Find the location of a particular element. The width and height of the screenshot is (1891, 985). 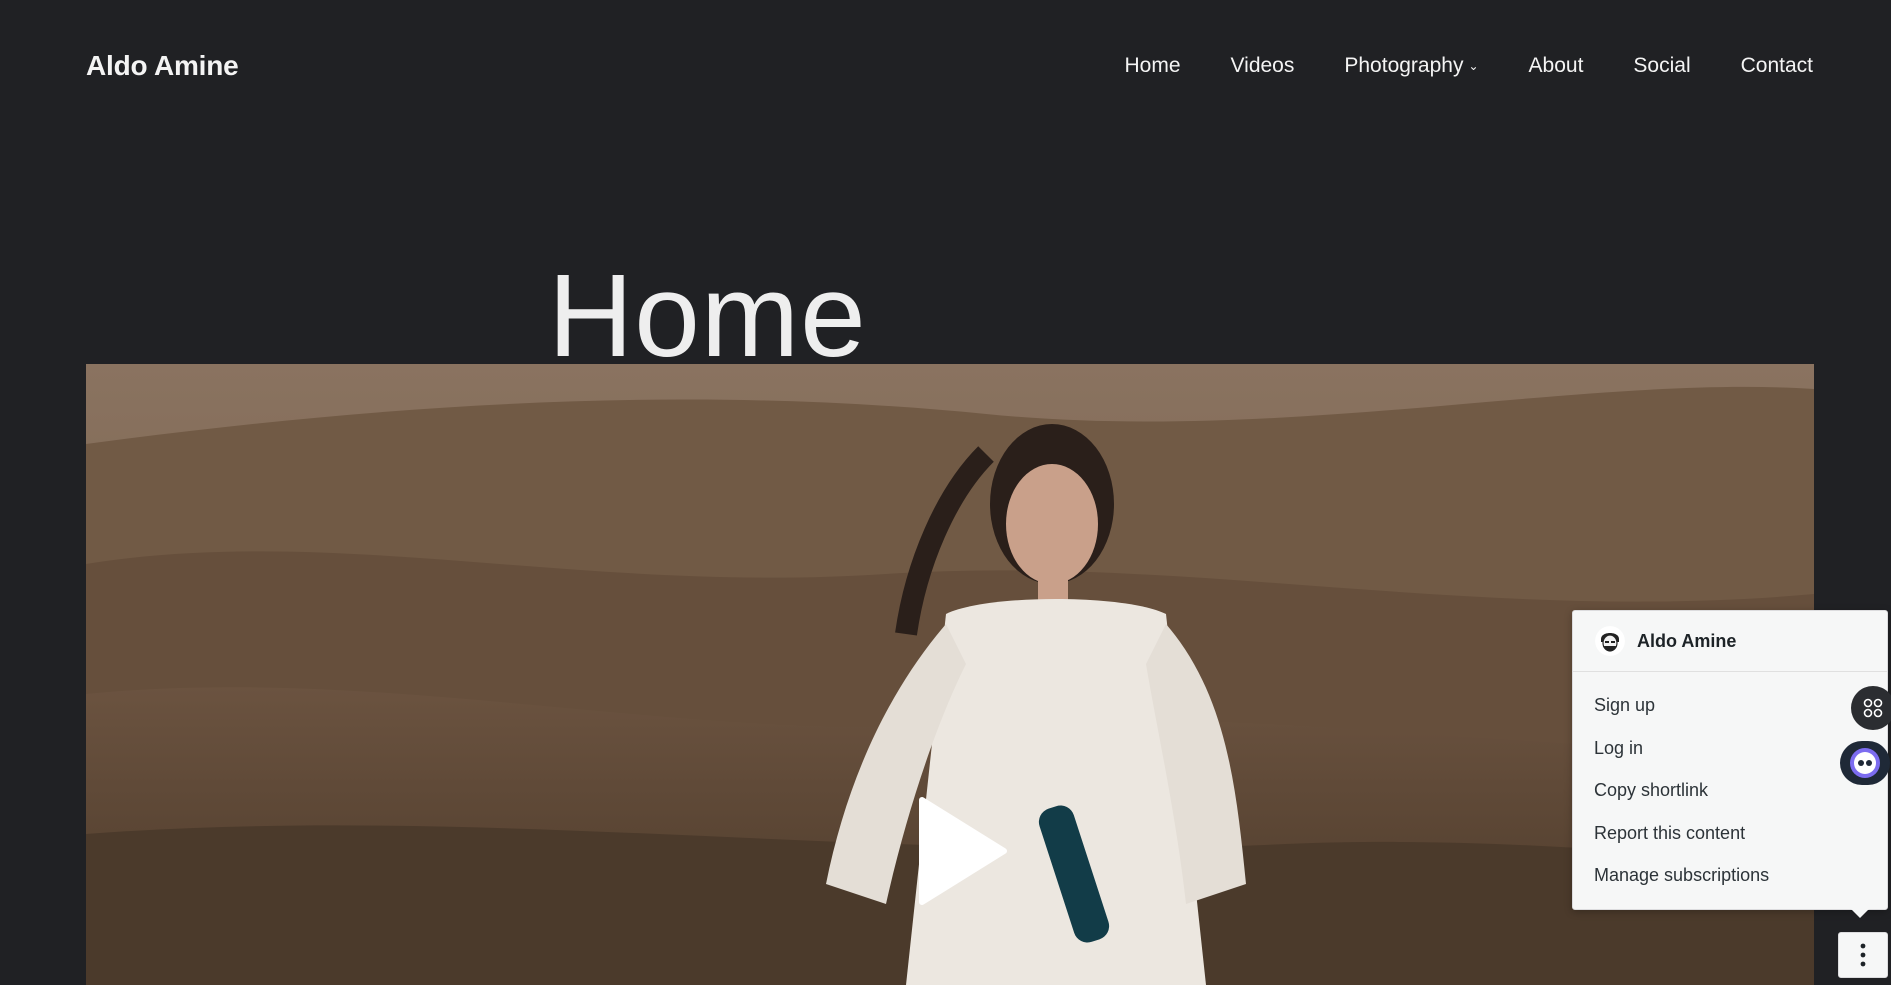

nav-contact: Contact is located at coordinates (1777, 66).